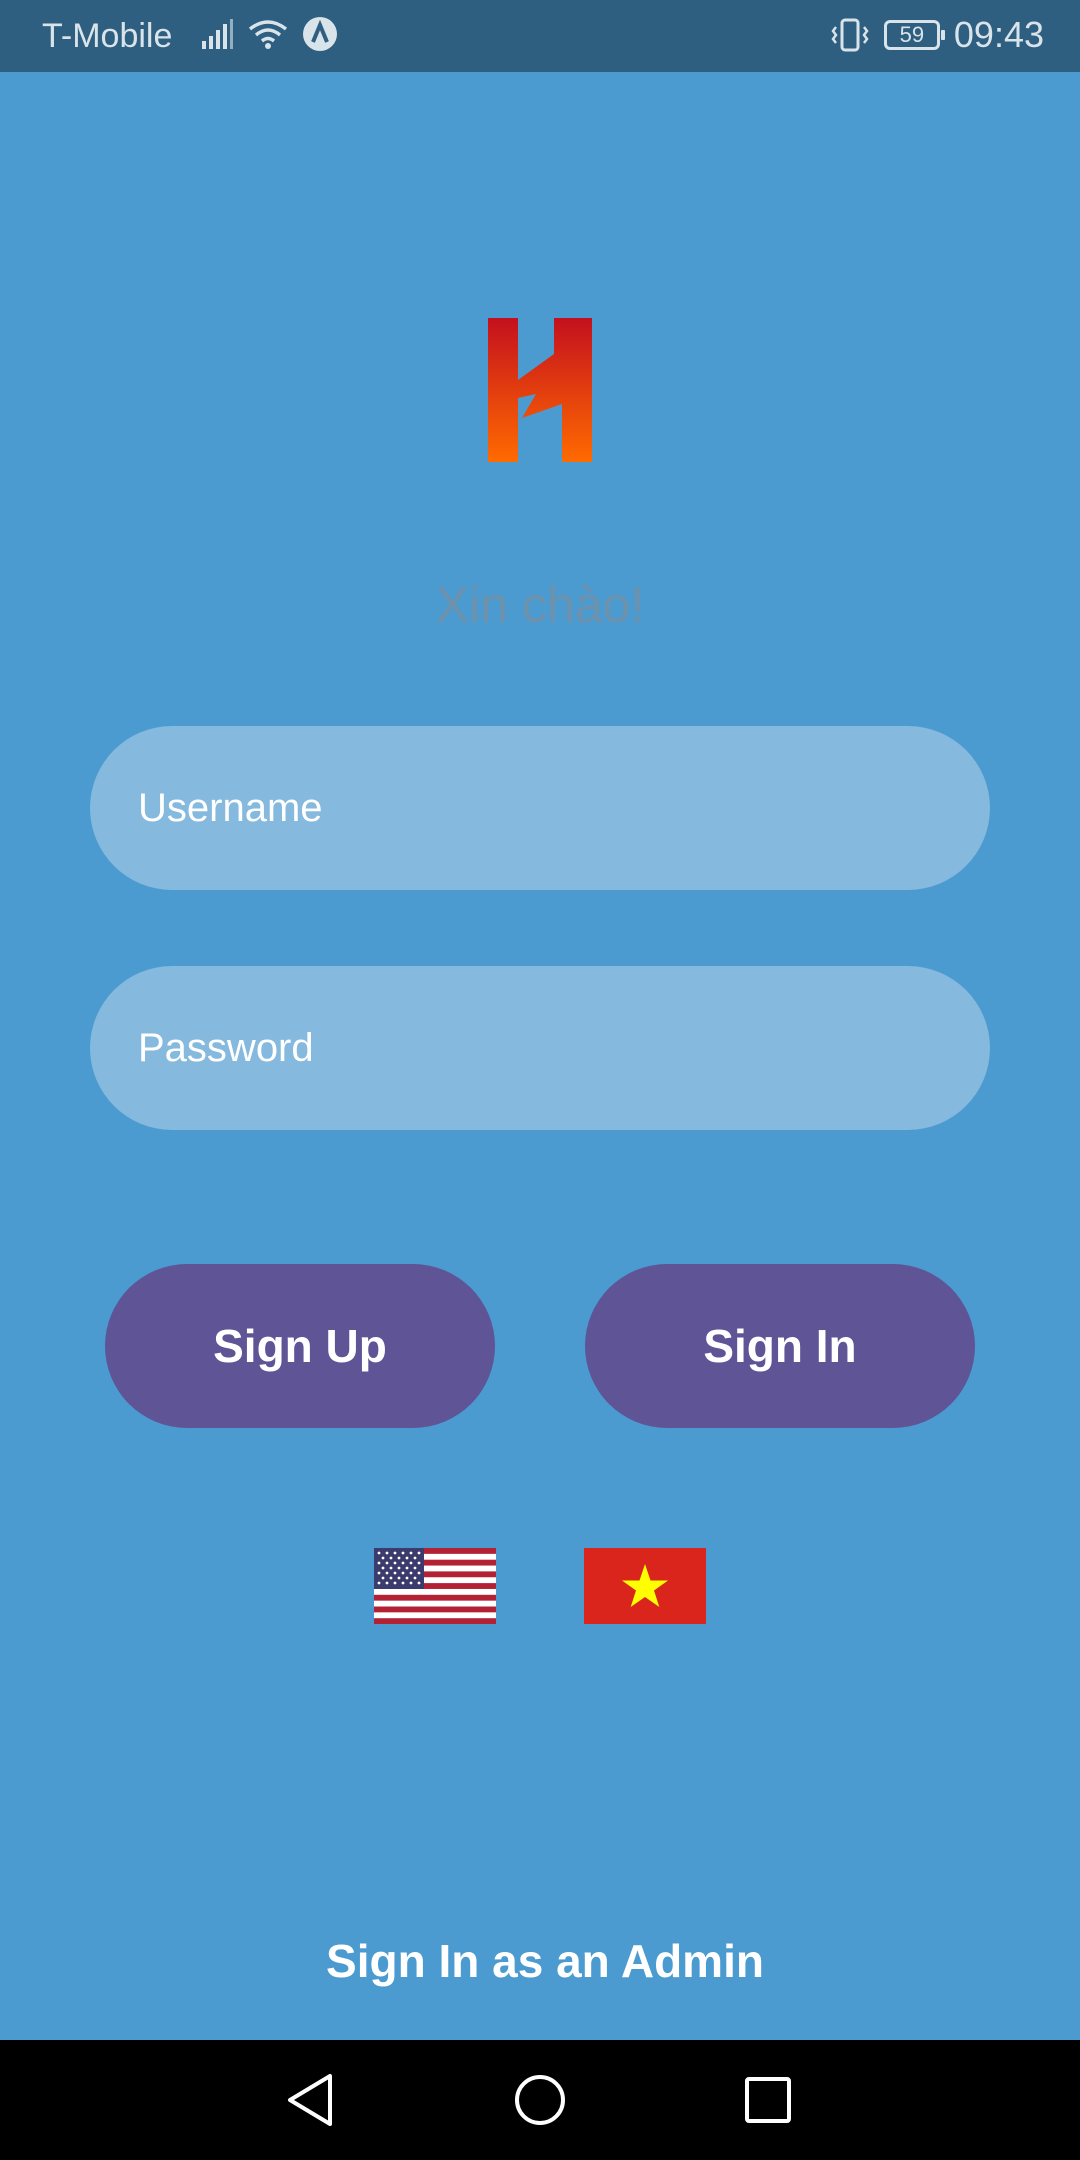  I want to click on battery-level: 59, so click(912, 34).